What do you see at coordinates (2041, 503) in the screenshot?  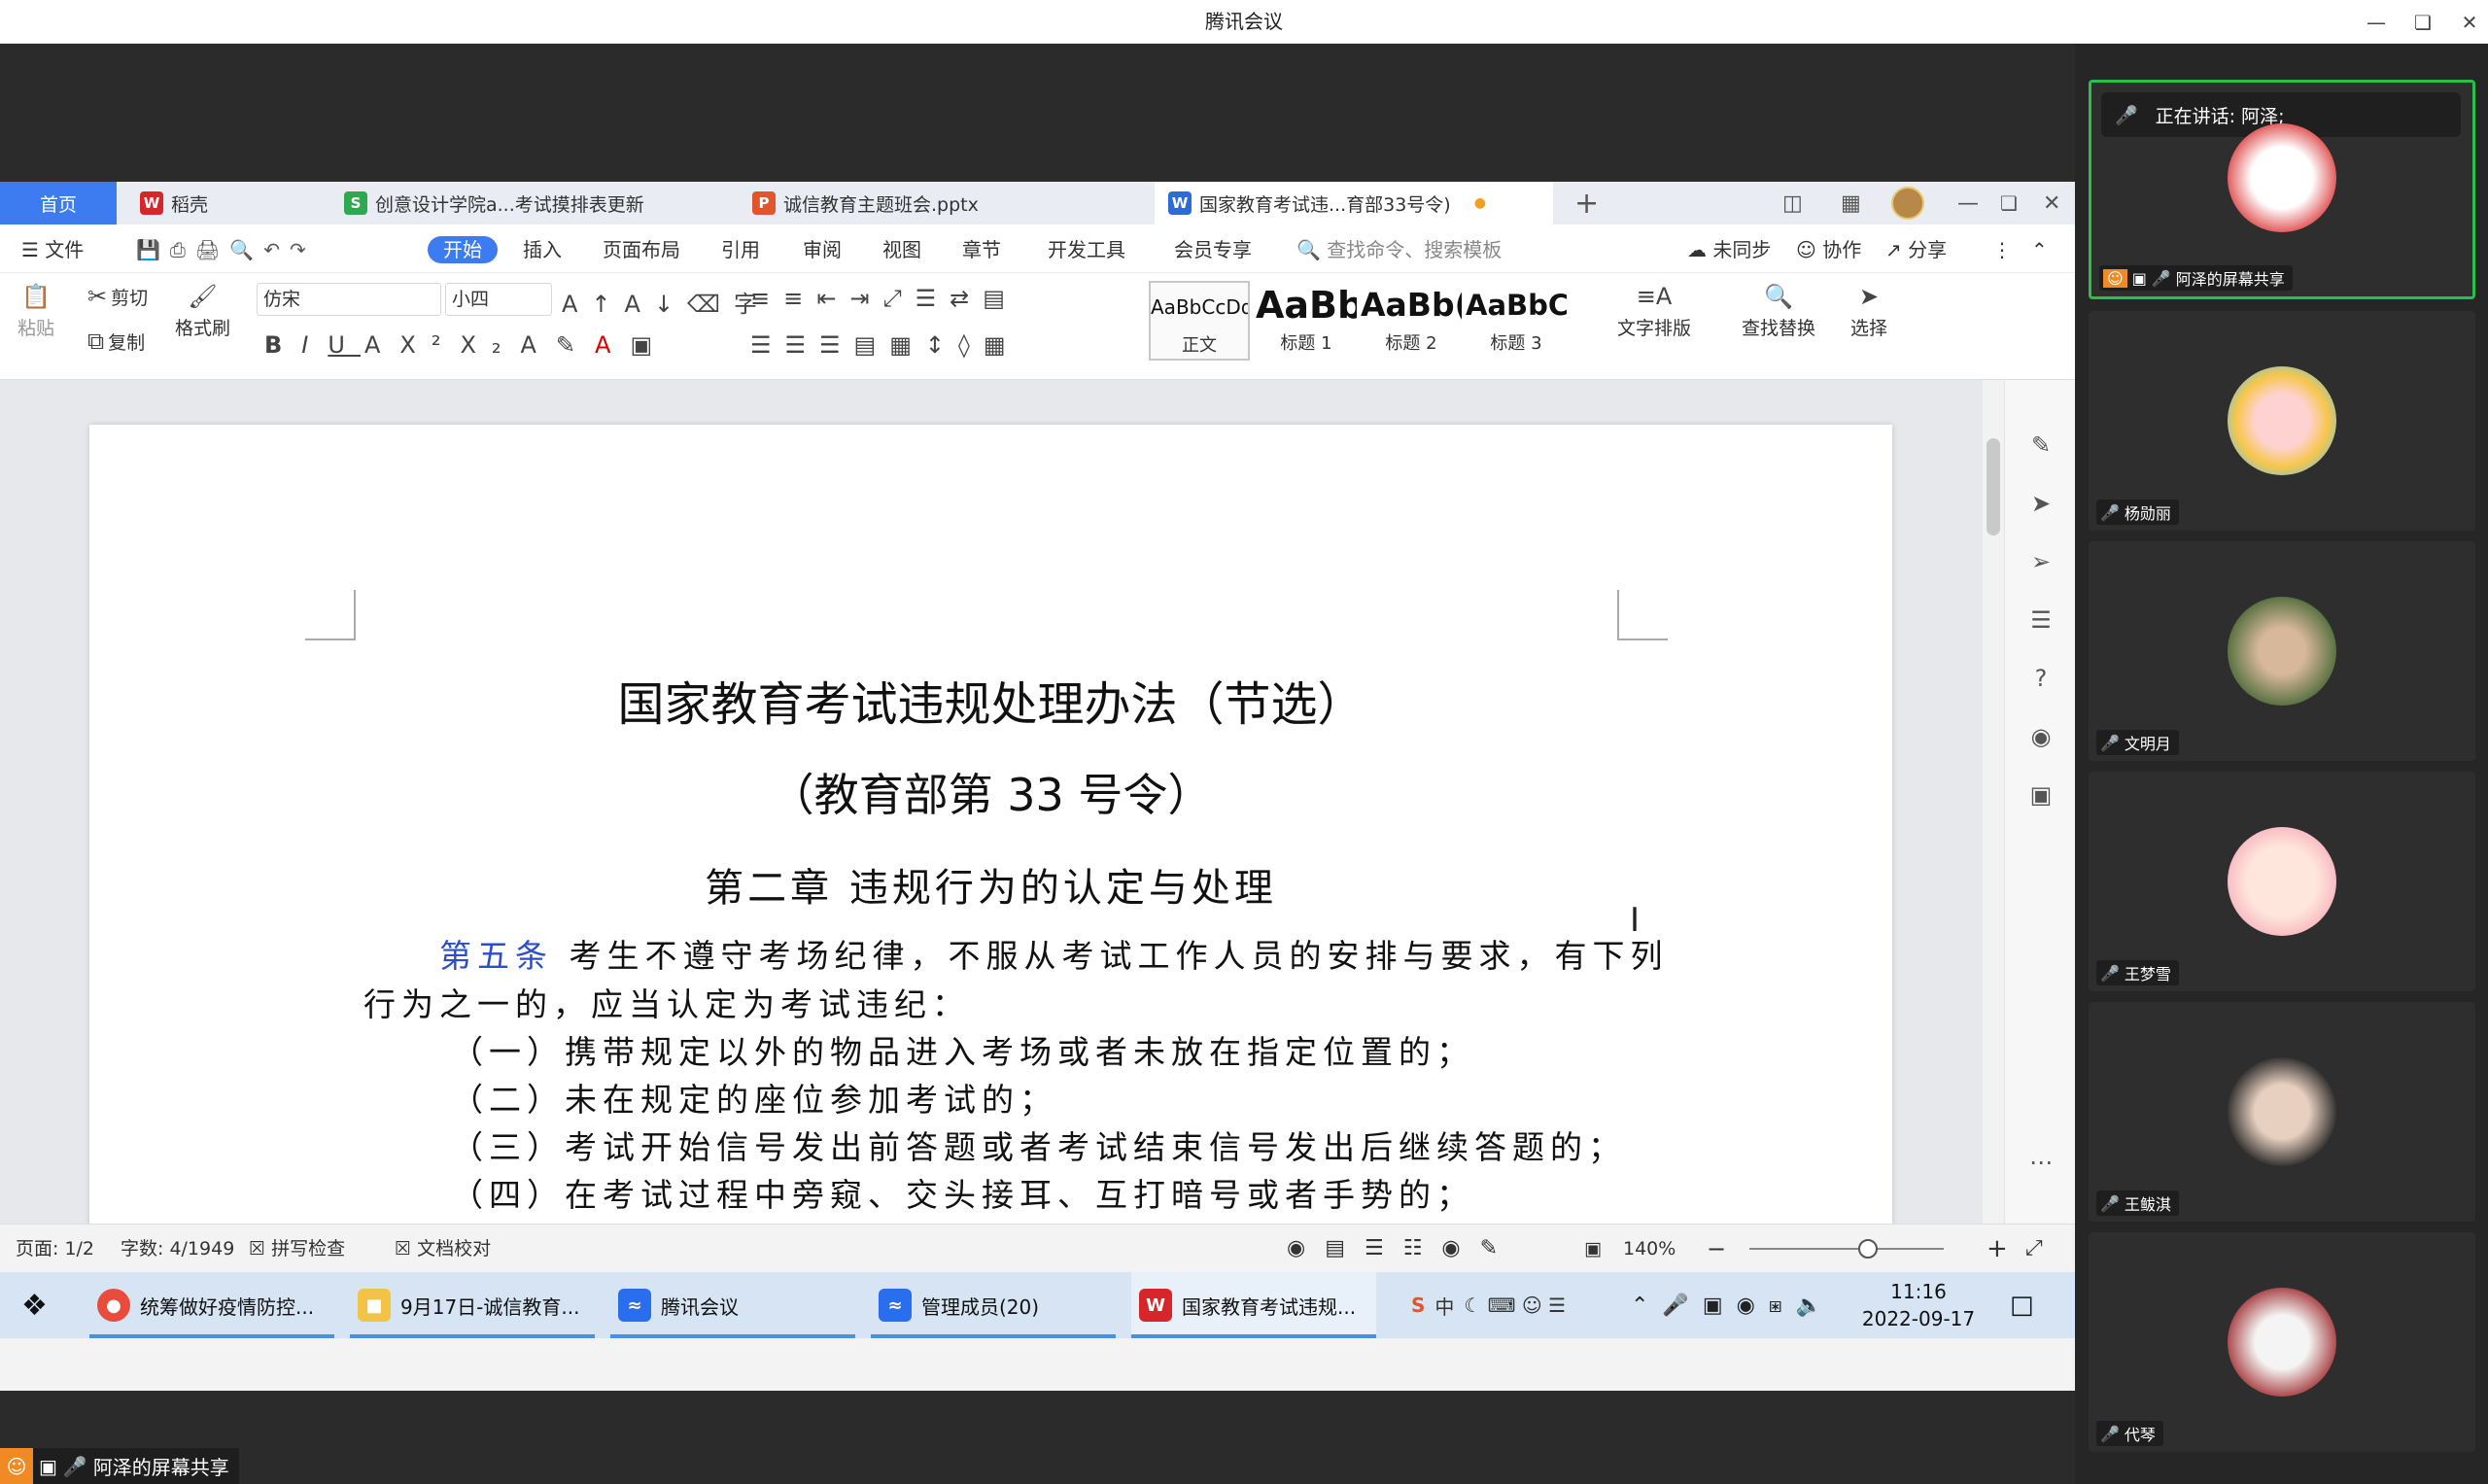 I see `rocket-icon: ➤` at bounding box center [2041, 503].